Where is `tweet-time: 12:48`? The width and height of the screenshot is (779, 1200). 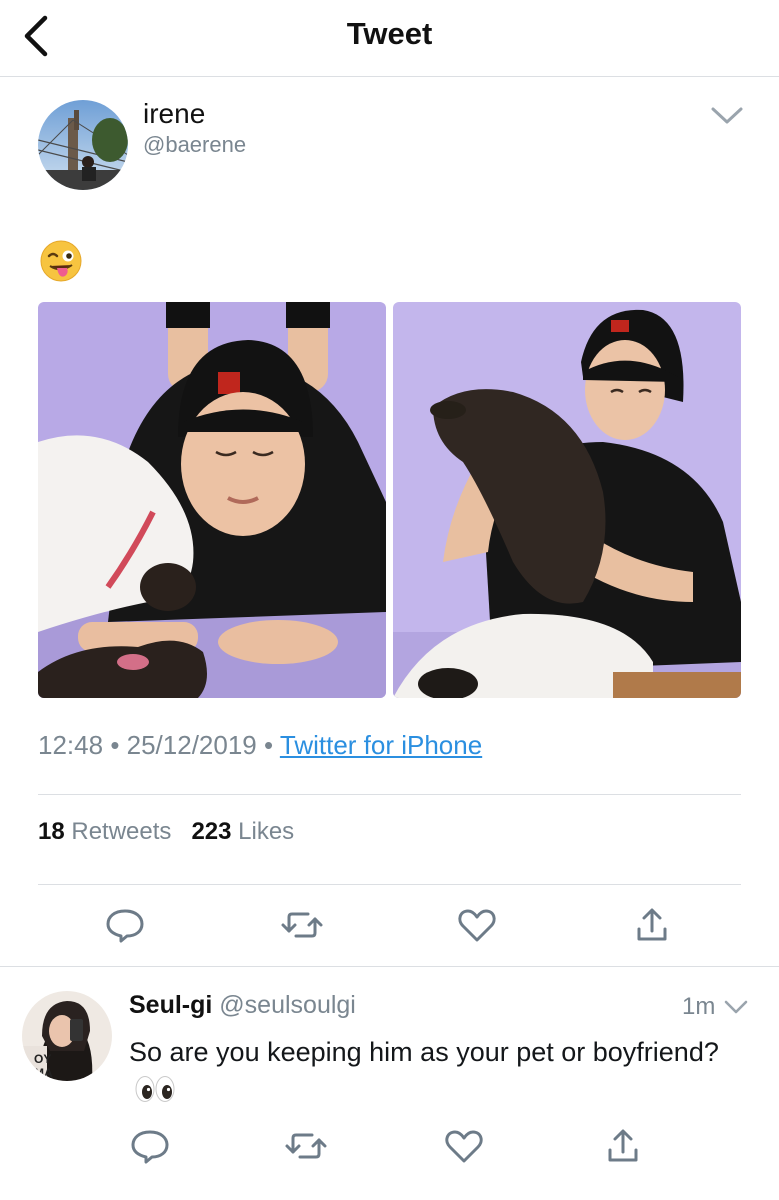
tweet-time: 12:48 is located at coordinates (71, 745).